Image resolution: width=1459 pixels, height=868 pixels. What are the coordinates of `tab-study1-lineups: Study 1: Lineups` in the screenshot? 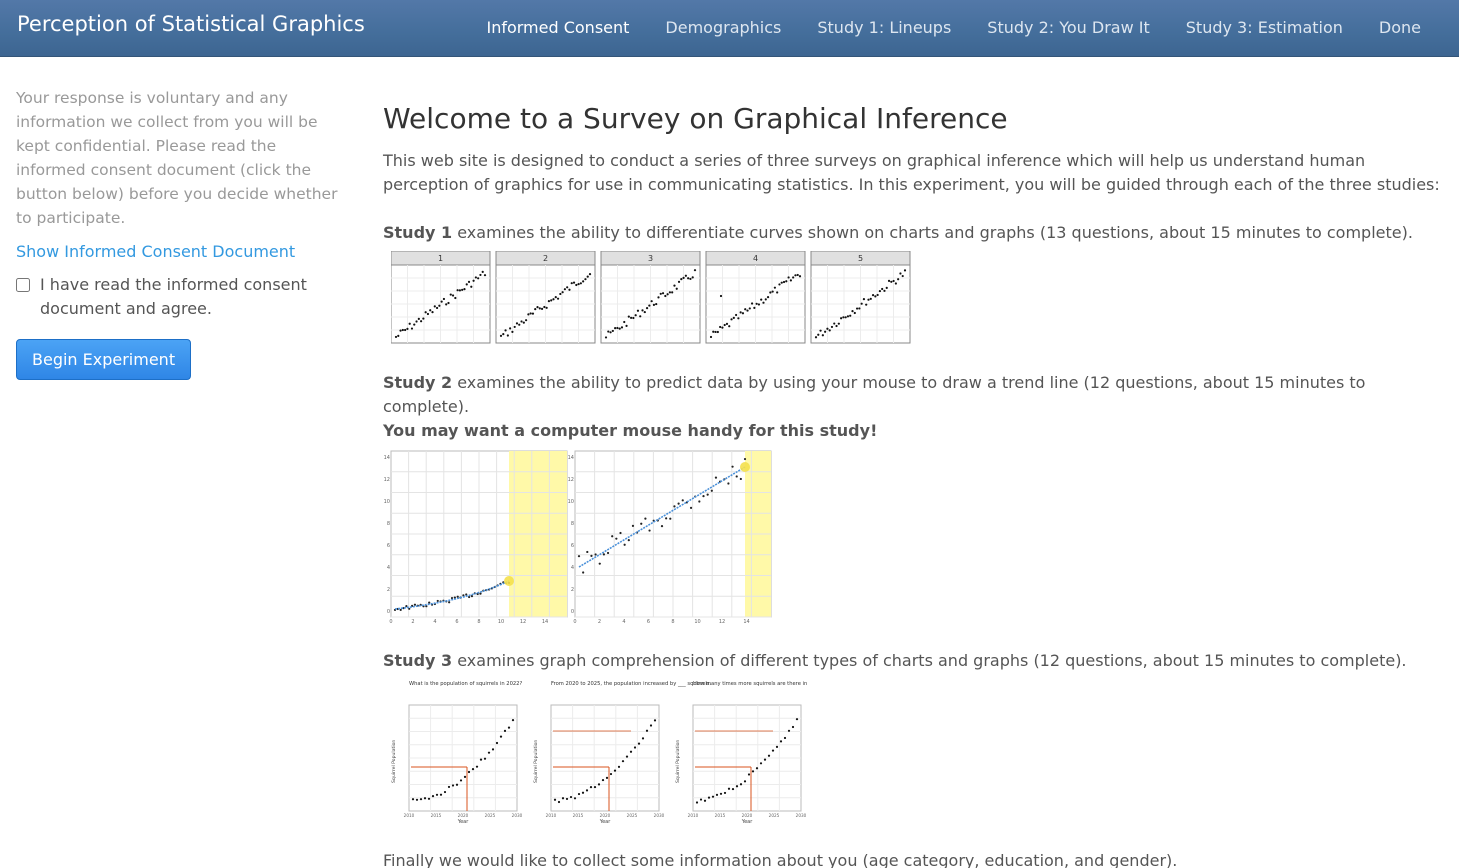 It's located at (884, 28).